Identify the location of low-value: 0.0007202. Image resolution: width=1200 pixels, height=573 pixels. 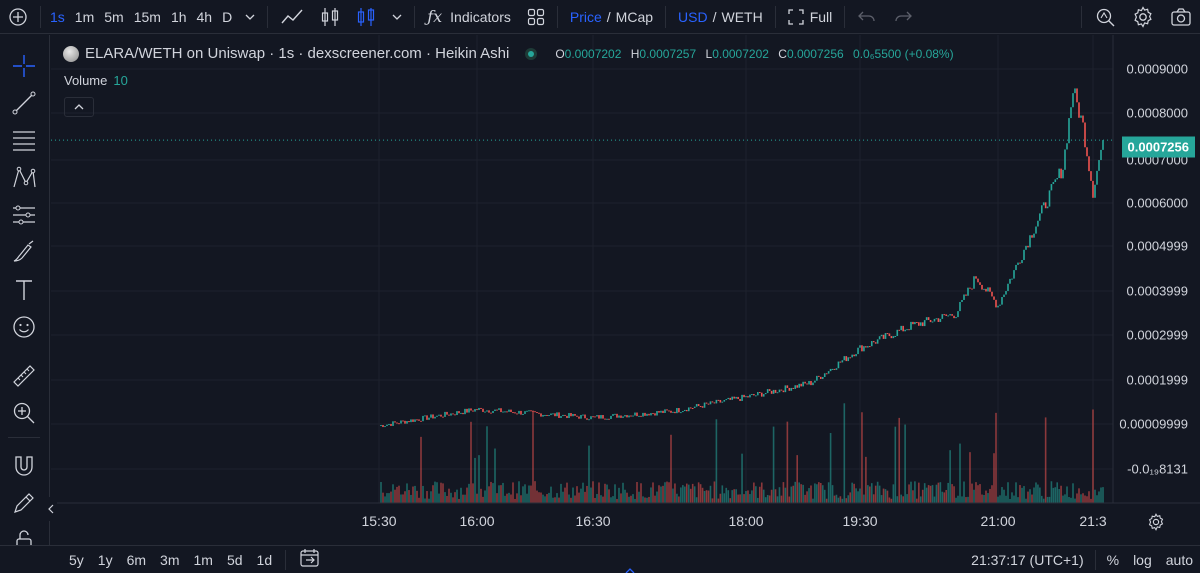
(740, 53).